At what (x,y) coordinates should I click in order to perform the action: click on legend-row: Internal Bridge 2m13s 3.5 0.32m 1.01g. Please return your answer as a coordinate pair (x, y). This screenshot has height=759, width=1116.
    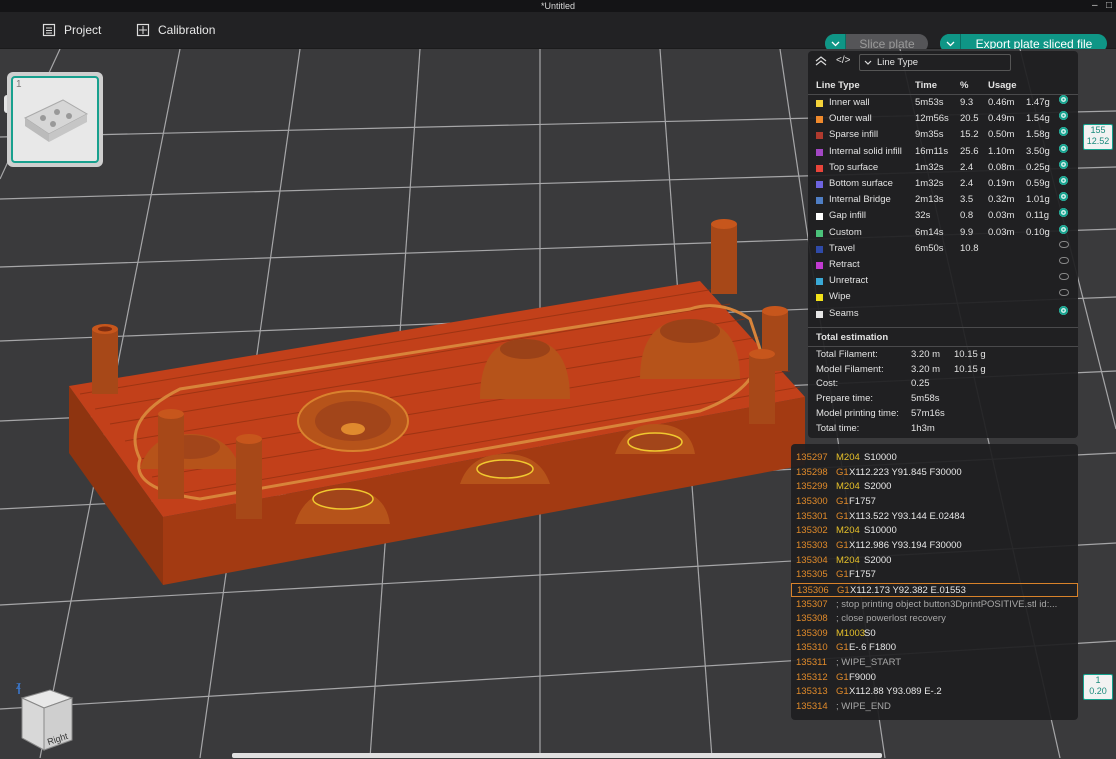
    Looking at the image, I should click on (943, 200).